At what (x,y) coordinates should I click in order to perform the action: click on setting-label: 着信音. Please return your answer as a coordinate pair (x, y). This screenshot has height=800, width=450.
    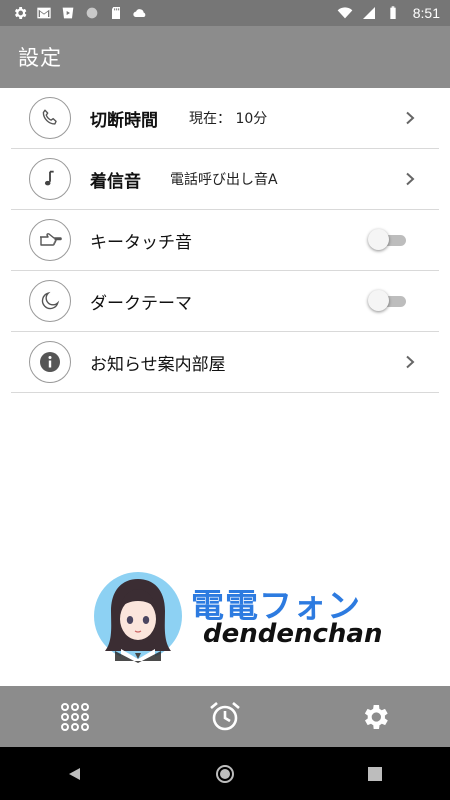
    Looking at the image, I should click on (115, 181).